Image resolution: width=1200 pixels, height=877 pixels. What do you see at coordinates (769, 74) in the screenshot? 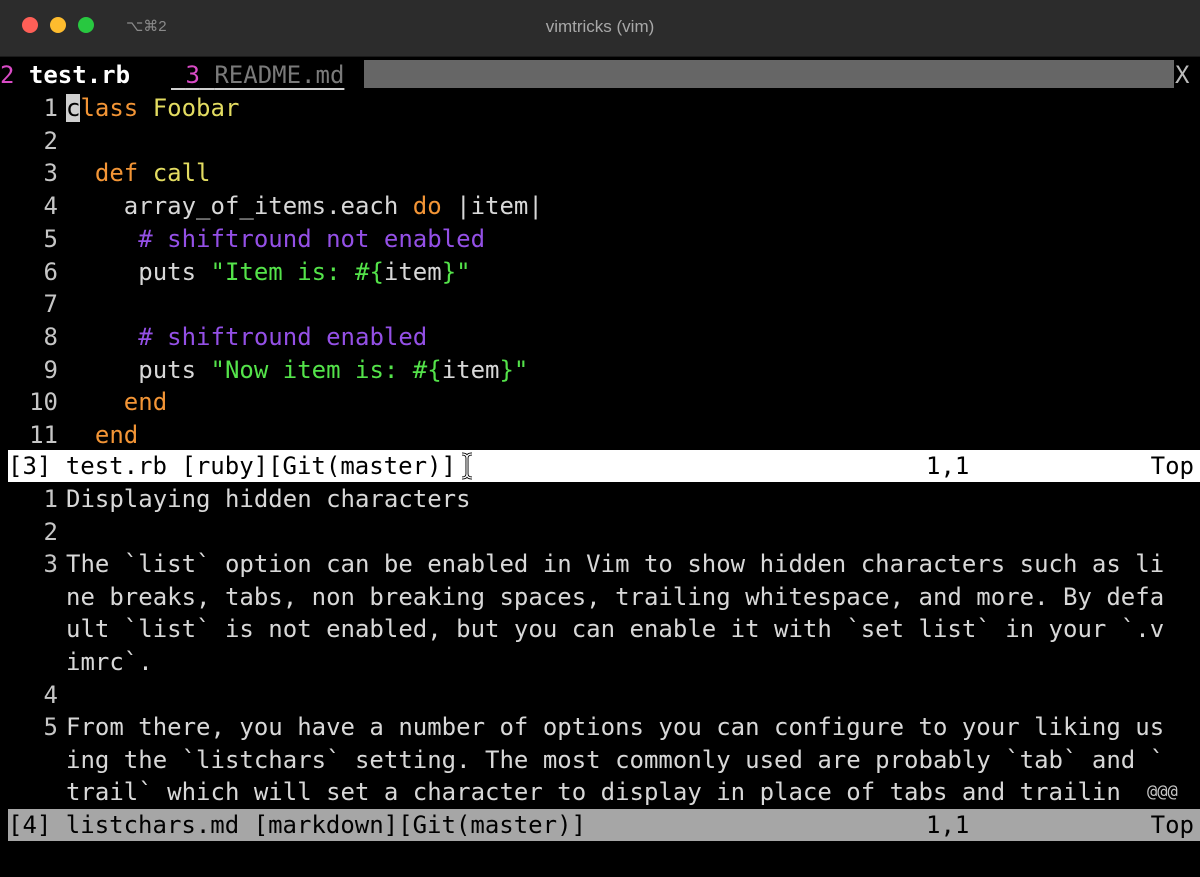
I see `tabline-fill` at bounding box center [769, 74].